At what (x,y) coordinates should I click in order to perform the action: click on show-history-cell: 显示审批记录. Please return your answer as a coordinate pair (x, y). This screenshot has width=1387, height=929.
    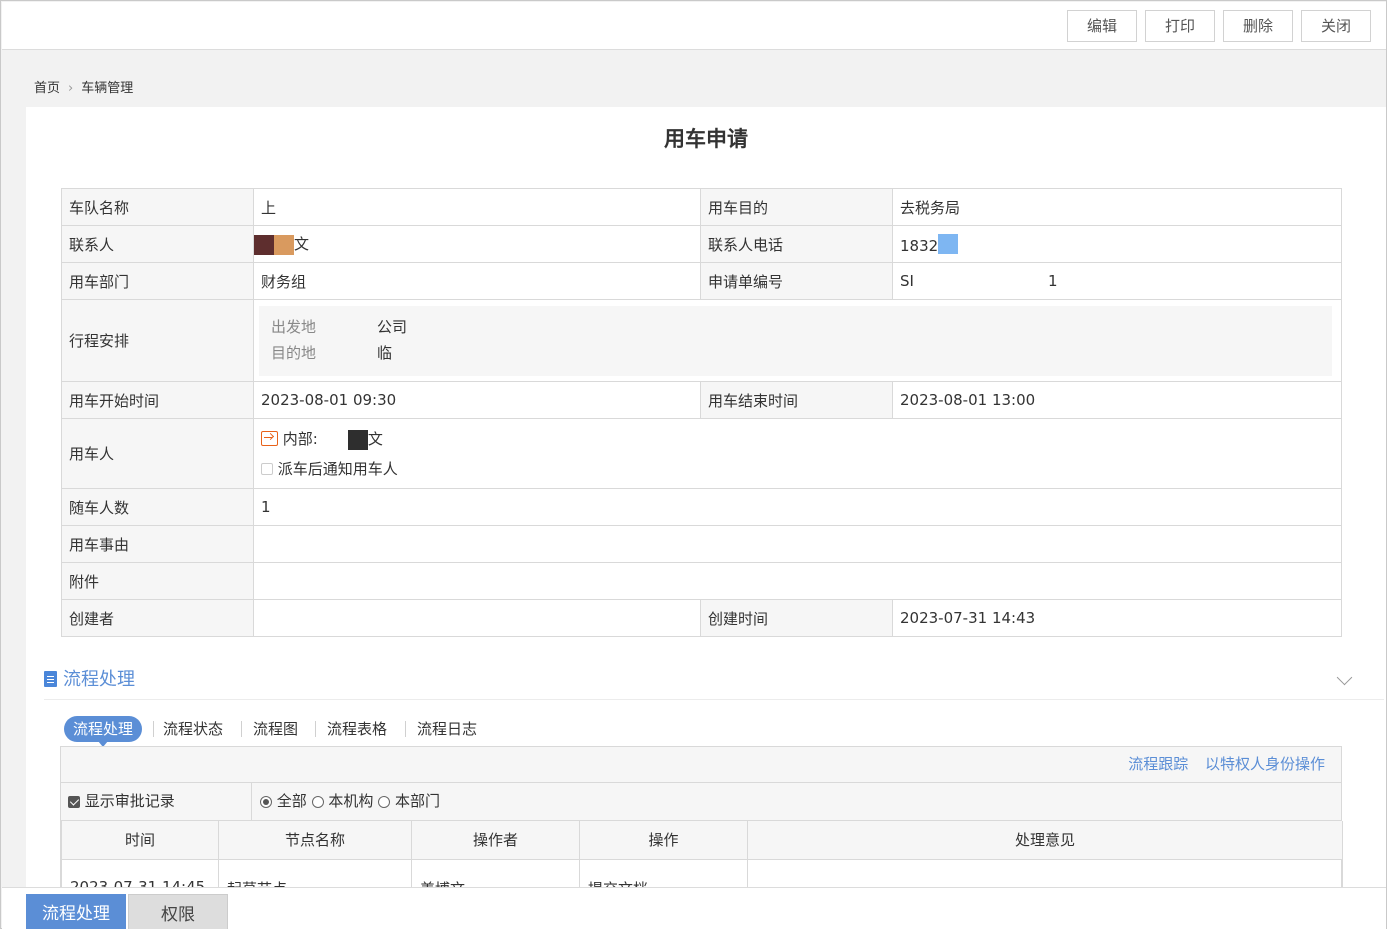
    Looking at the image, I should click on (156, 801).